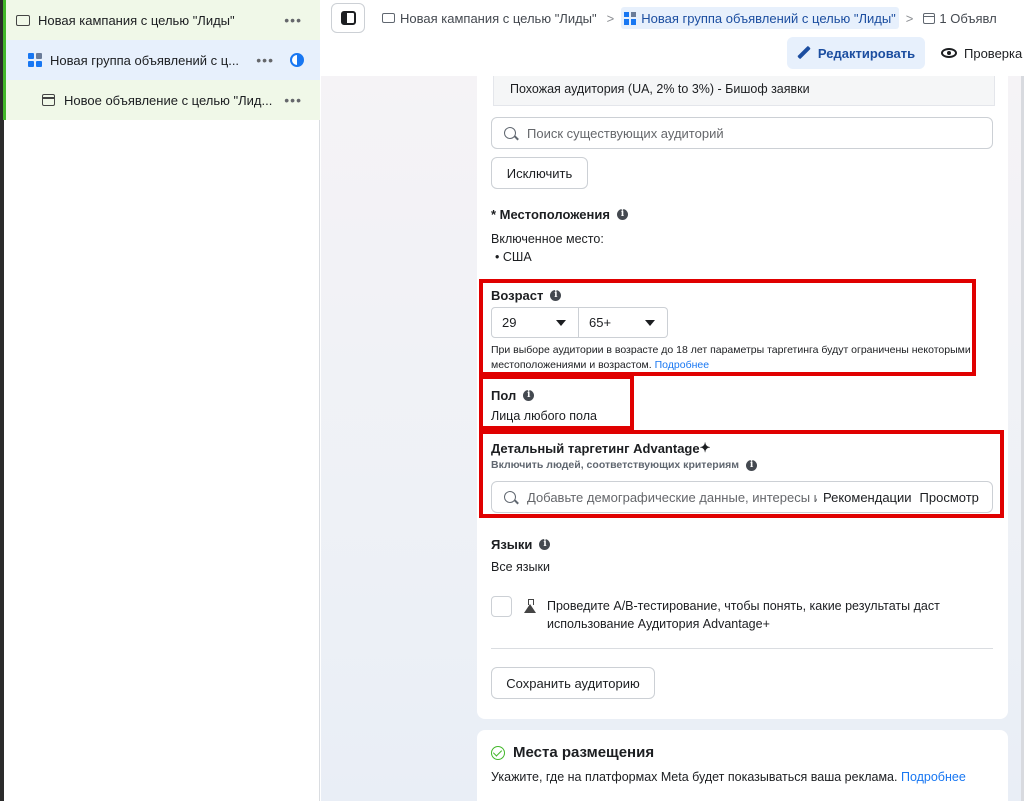 This screenshot has height=801, width=1024. What do you see at coordinates (727, 327) in the screenshot?
I see `age-highlight-box` at bounding box center [727, 327].